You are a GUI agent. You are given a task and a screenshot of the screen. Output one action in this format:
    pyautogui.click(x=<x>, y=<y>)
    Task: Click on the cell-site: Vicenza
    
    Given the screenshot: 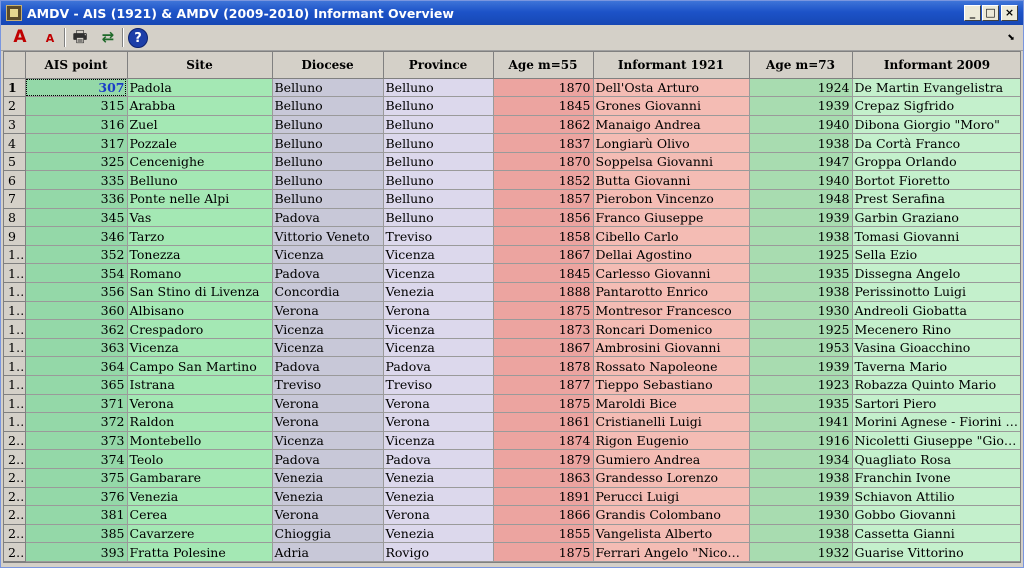 What is the action you would take?
    pyautogui.click(x=200, y=348)
    